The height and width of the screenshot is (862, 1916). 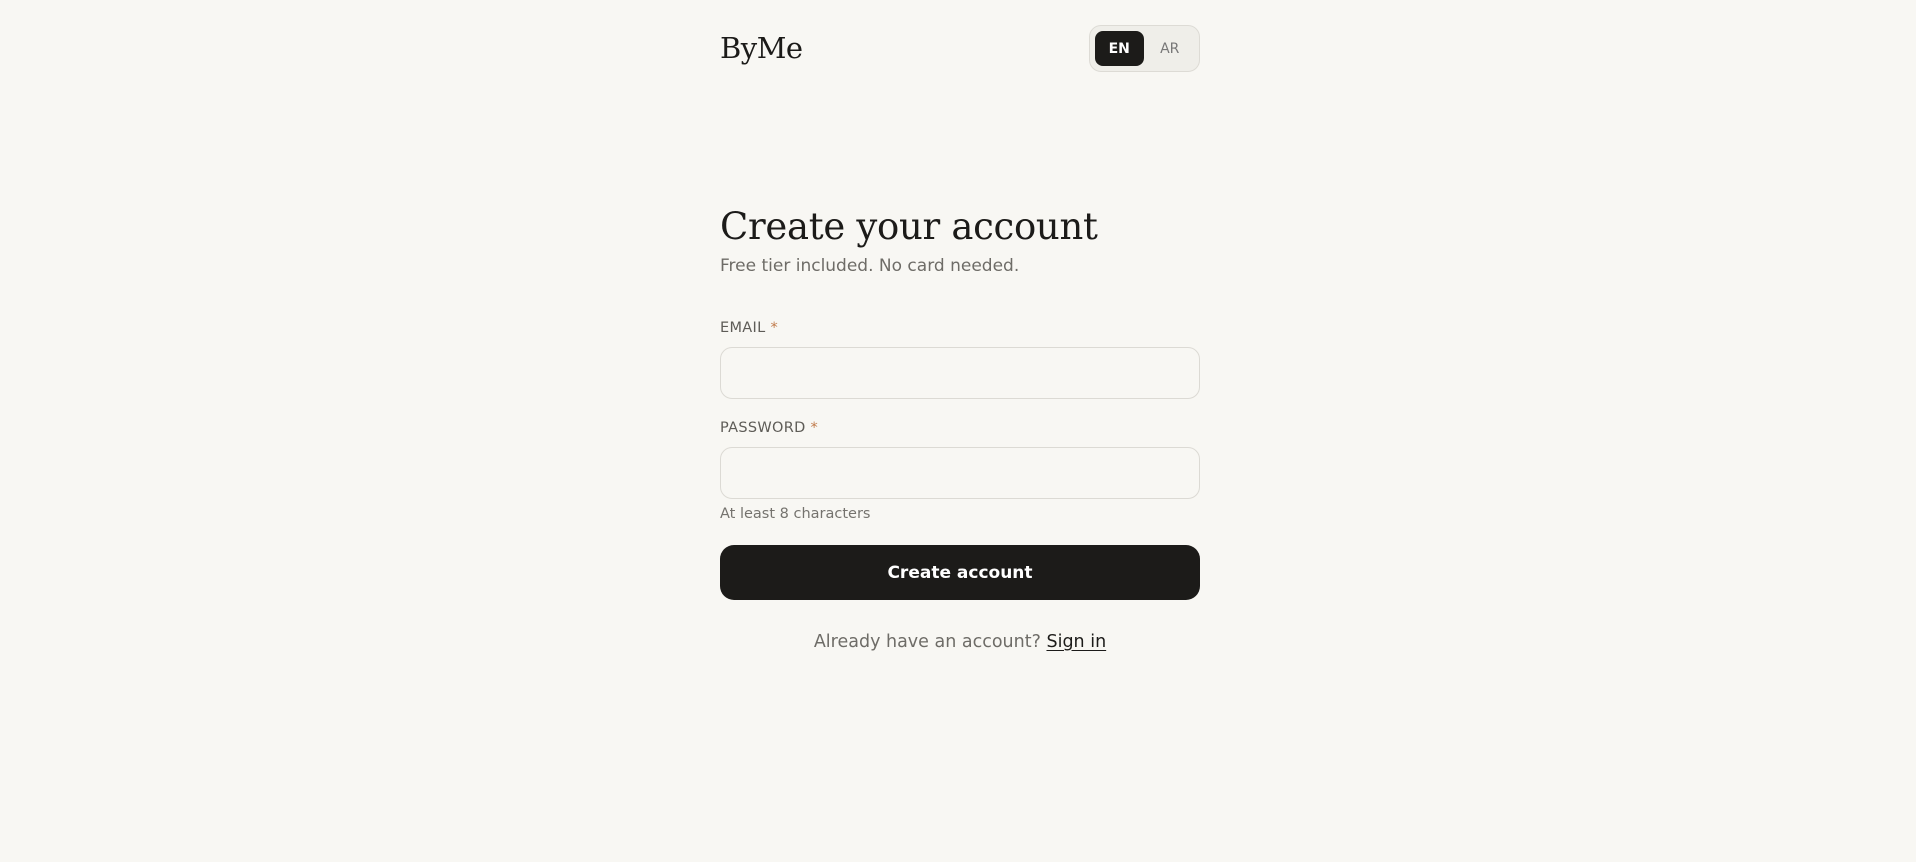 I want to click on language-en-button: EN, so click(x=1119, y=48).